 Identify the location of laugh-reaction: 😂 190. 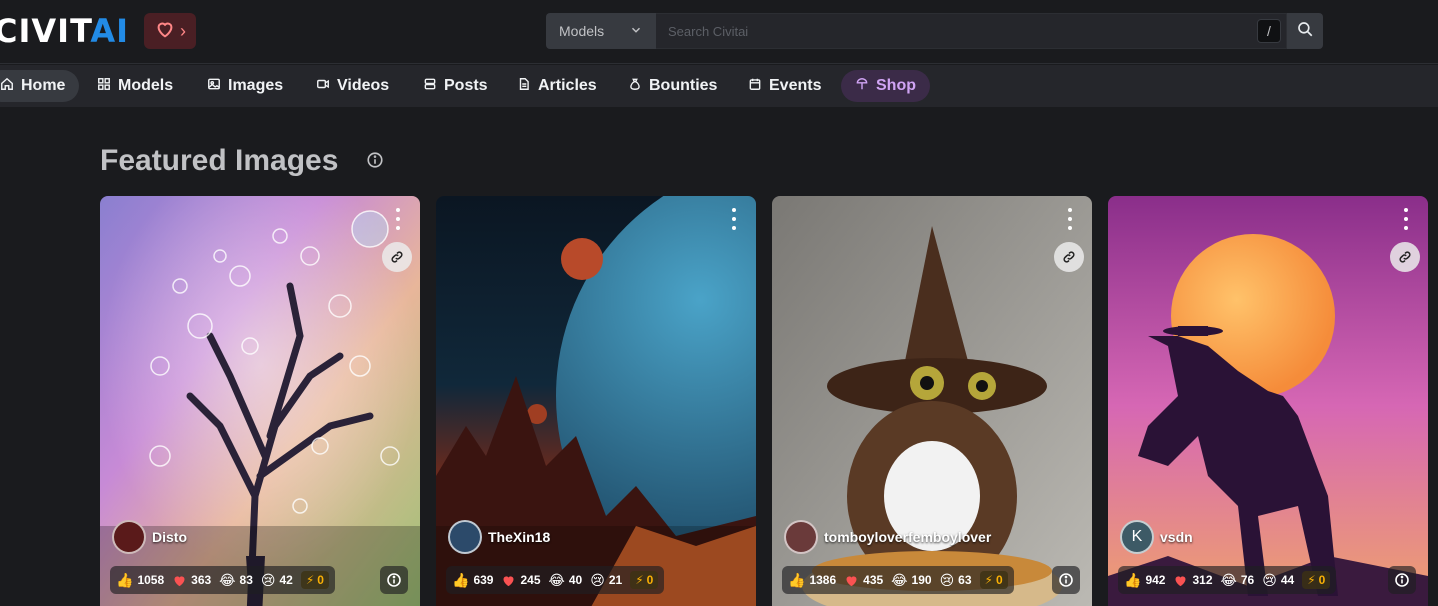
(911, 580).